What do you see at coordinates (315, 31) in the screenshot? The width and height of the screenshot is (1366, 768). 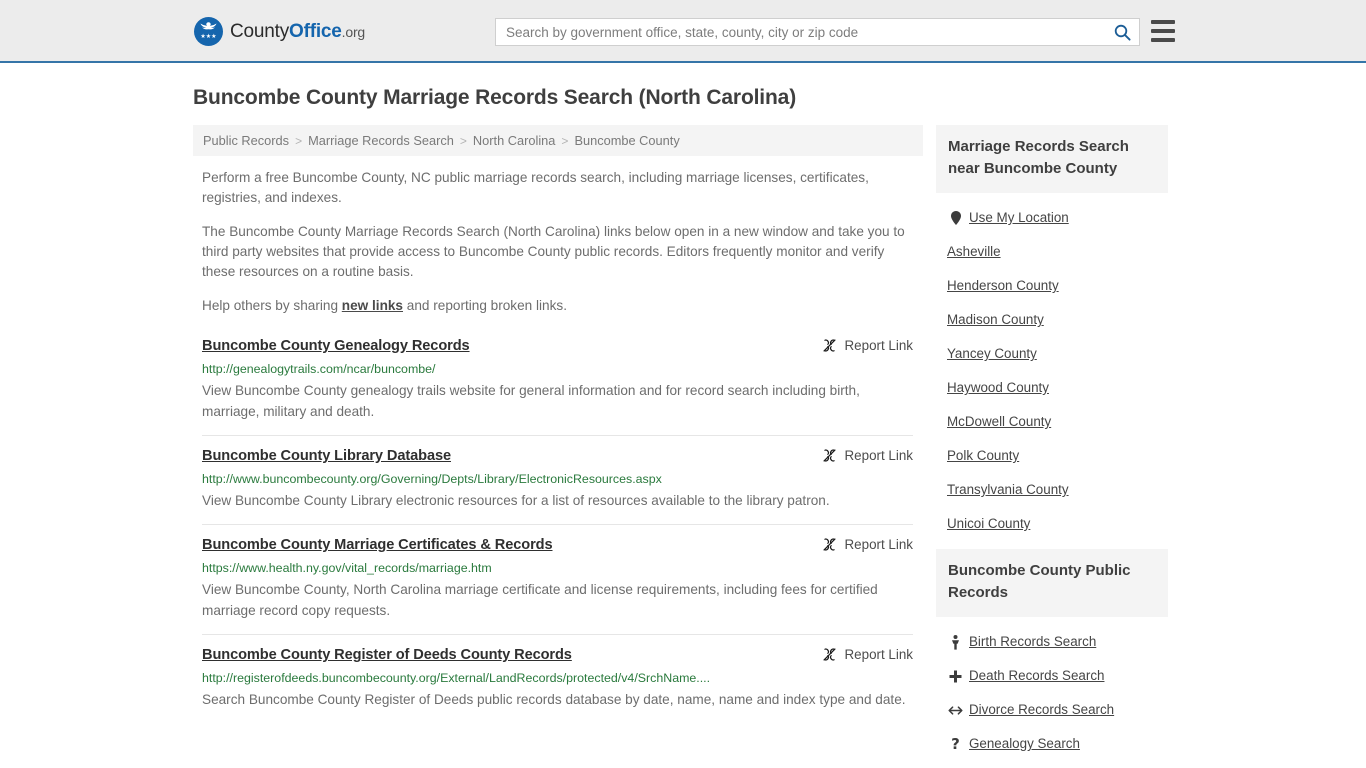 I see `brand-office: Office` at bounding box center [315, 31].